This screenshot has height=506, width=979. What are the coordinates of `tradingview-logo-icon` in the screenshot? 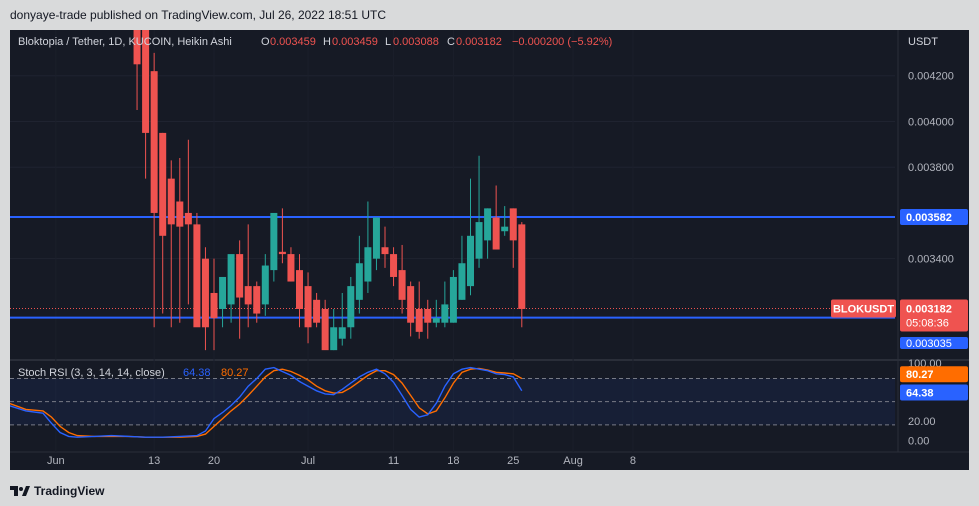 It's located at (20, 491).